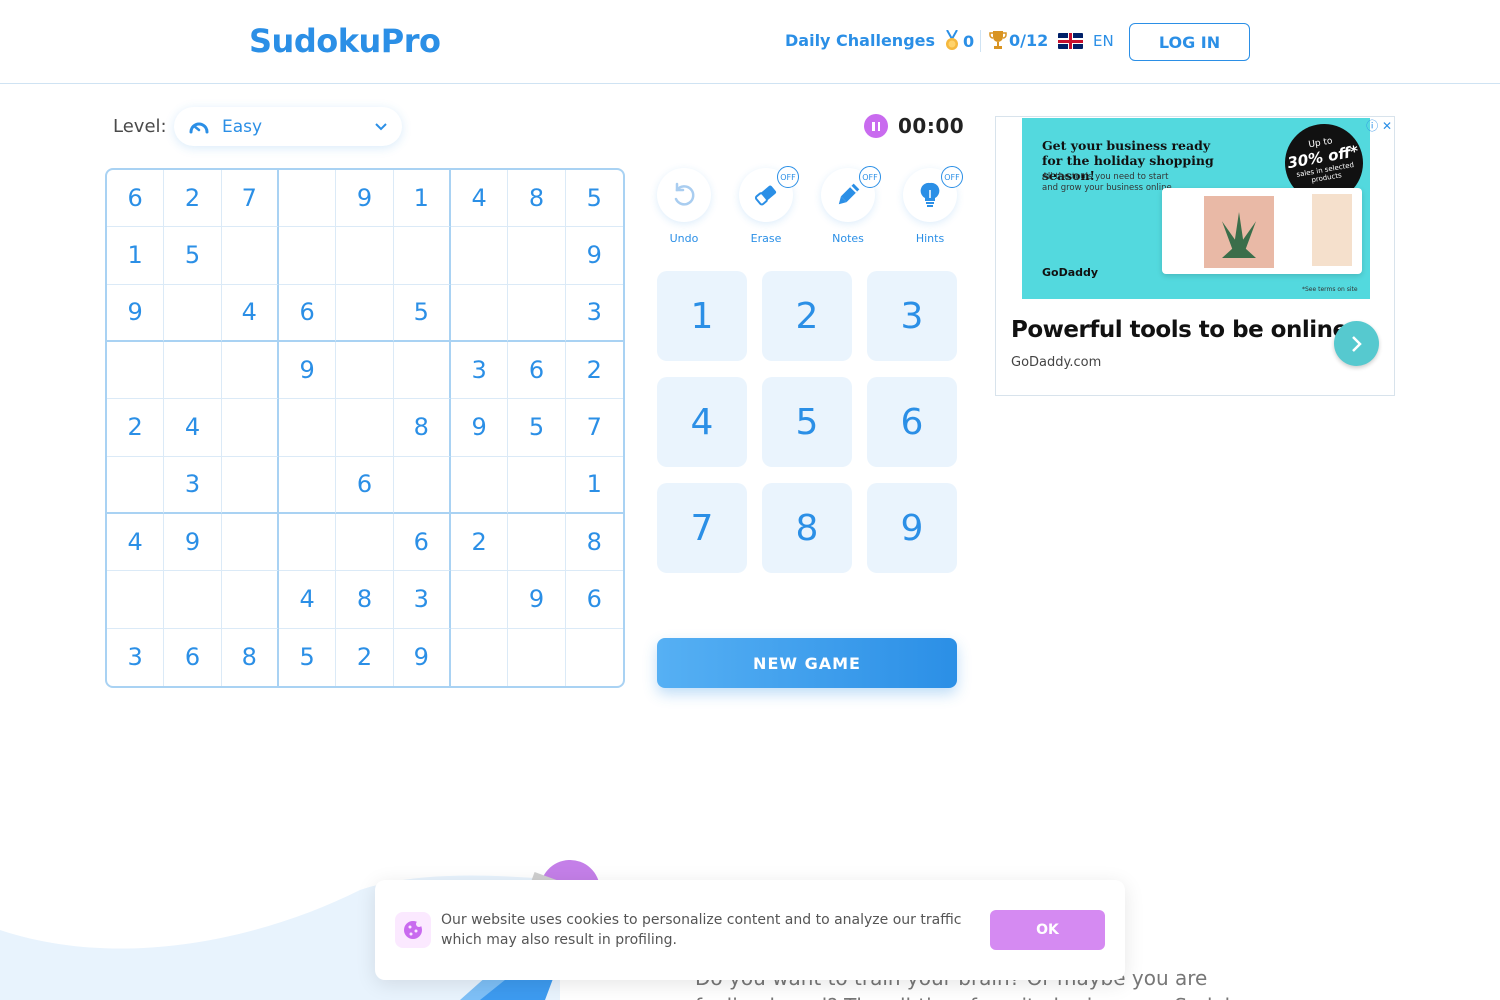 The image size is (1500, 1000). Describe the element at coordinates (1086, 41) in the screenshot. I see `language-selector: EN` at that location.